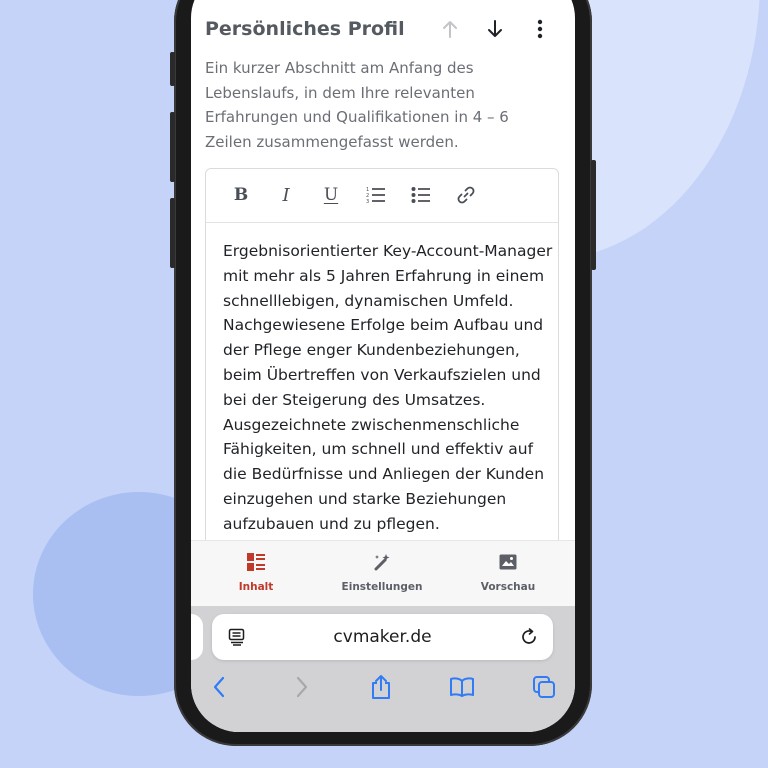 Image resolution: width=768 pixels, height=768 pixels. I want to click on nav-item-inhalt: Inhalt, so click(256, 572).